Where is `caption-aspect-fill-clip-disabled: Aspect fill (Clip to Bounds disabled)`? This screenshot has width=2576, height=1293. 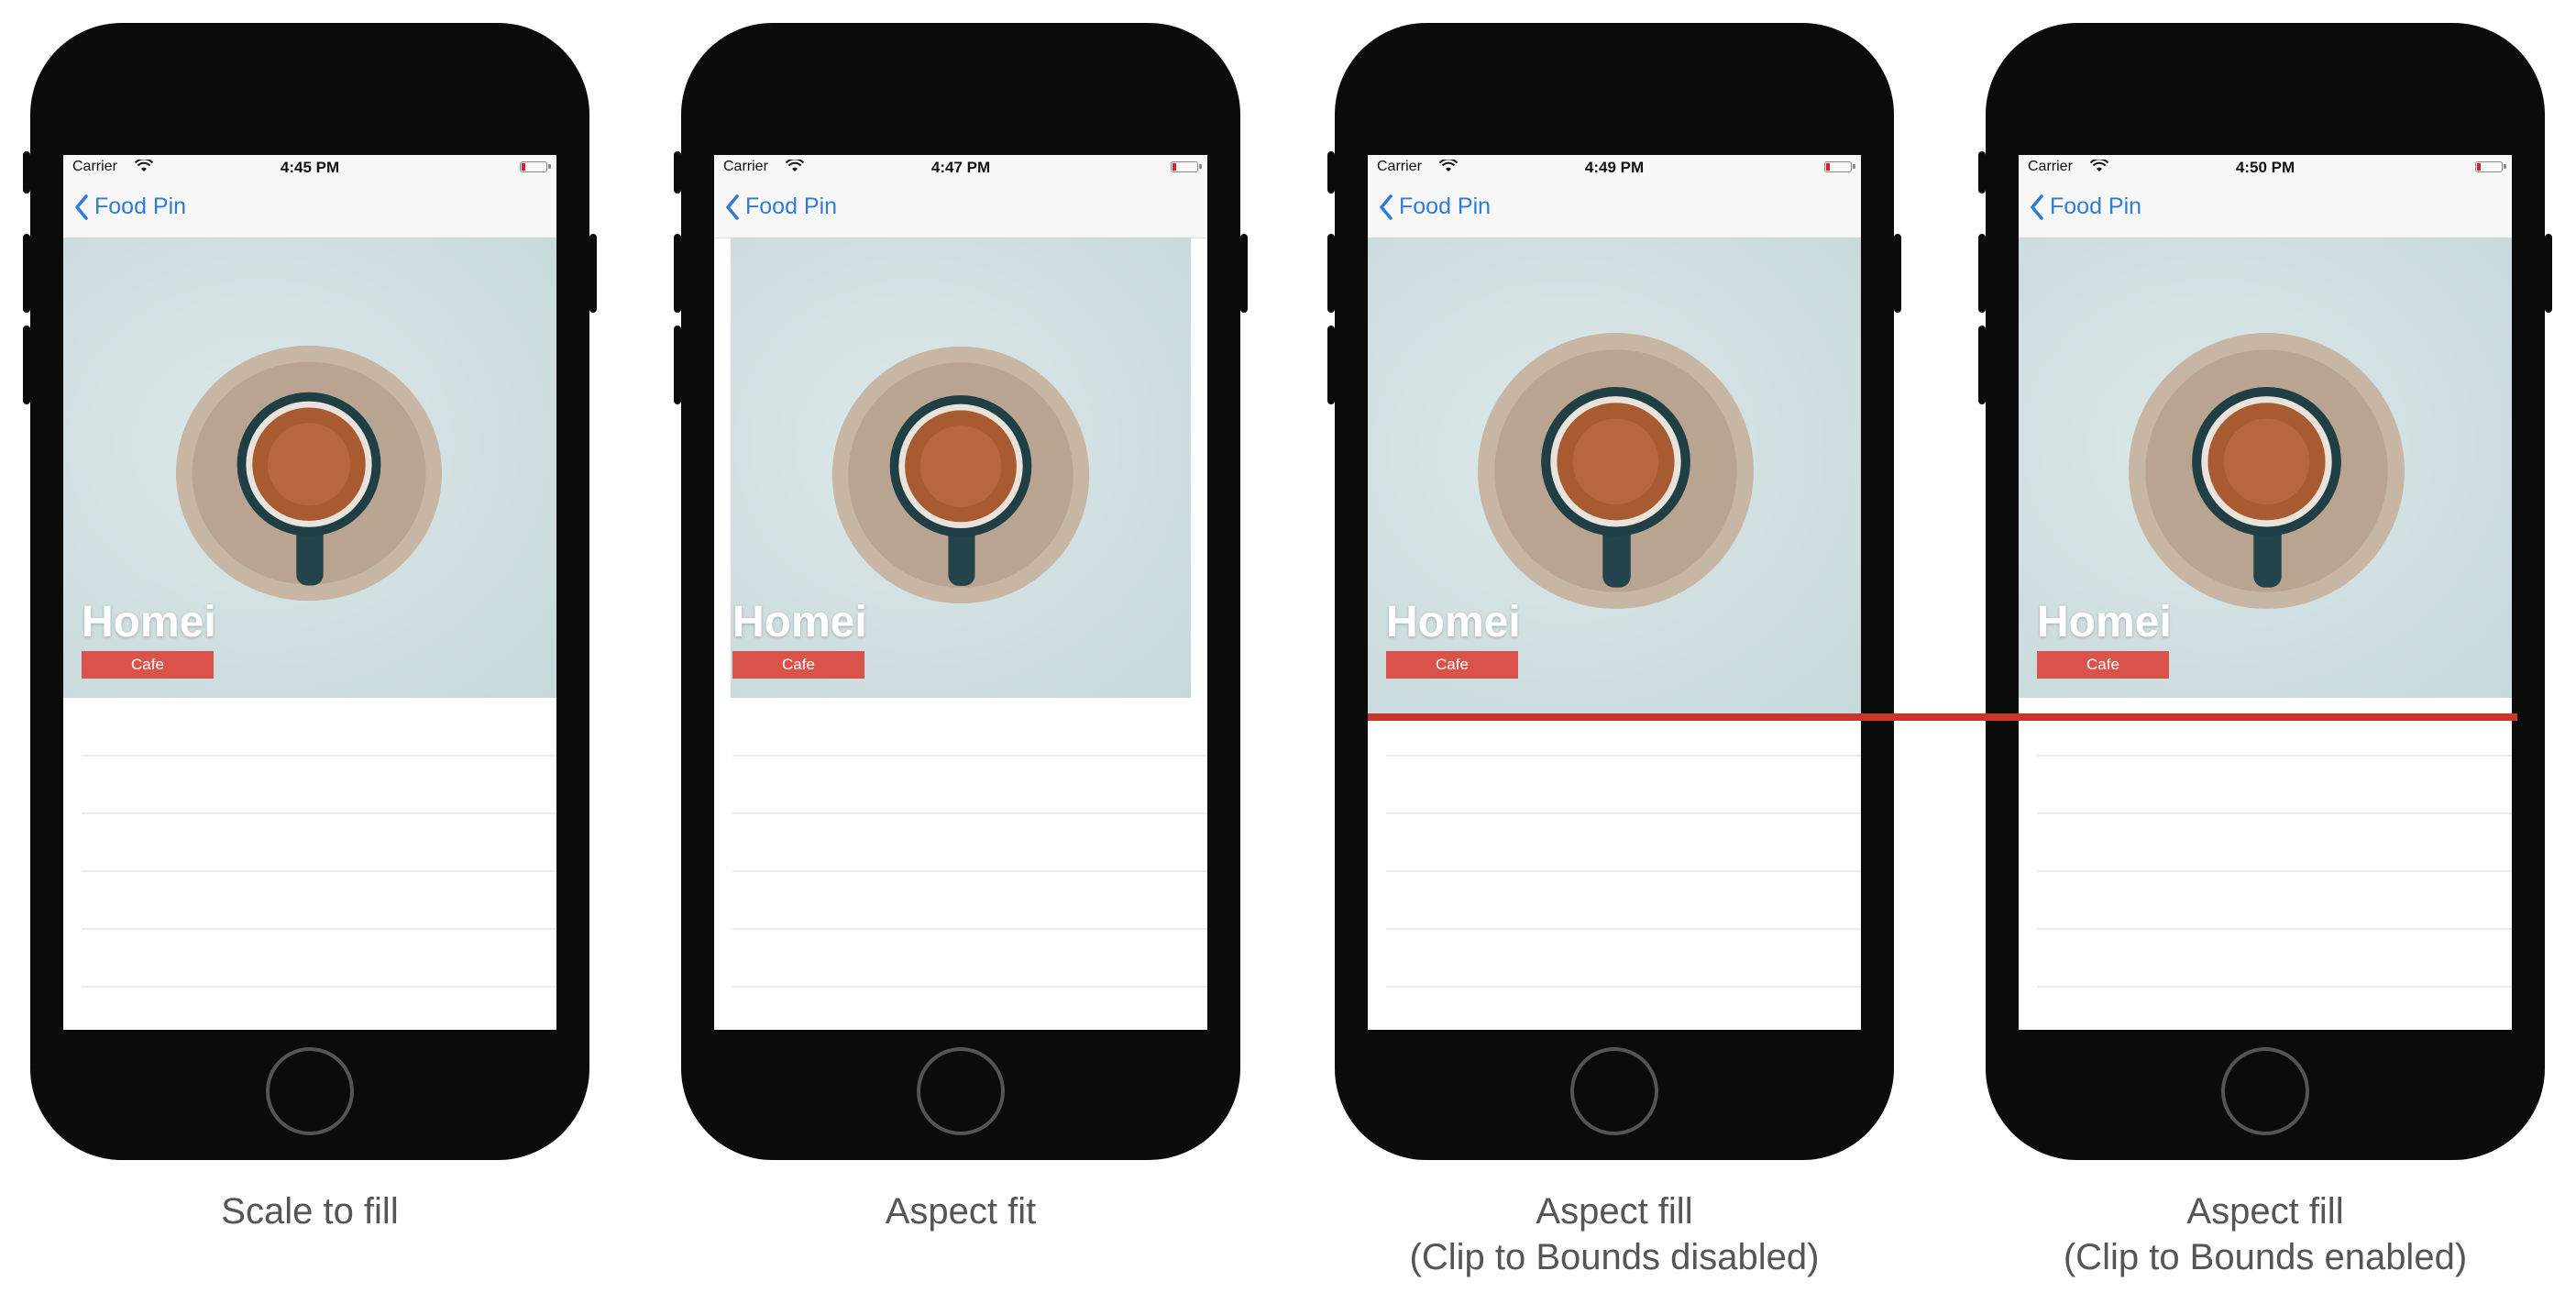
caption-aspect-fill-clip-disabled: Aspect fill (Clip to Bounds disabled) is located at coordinates (1614, 1234).